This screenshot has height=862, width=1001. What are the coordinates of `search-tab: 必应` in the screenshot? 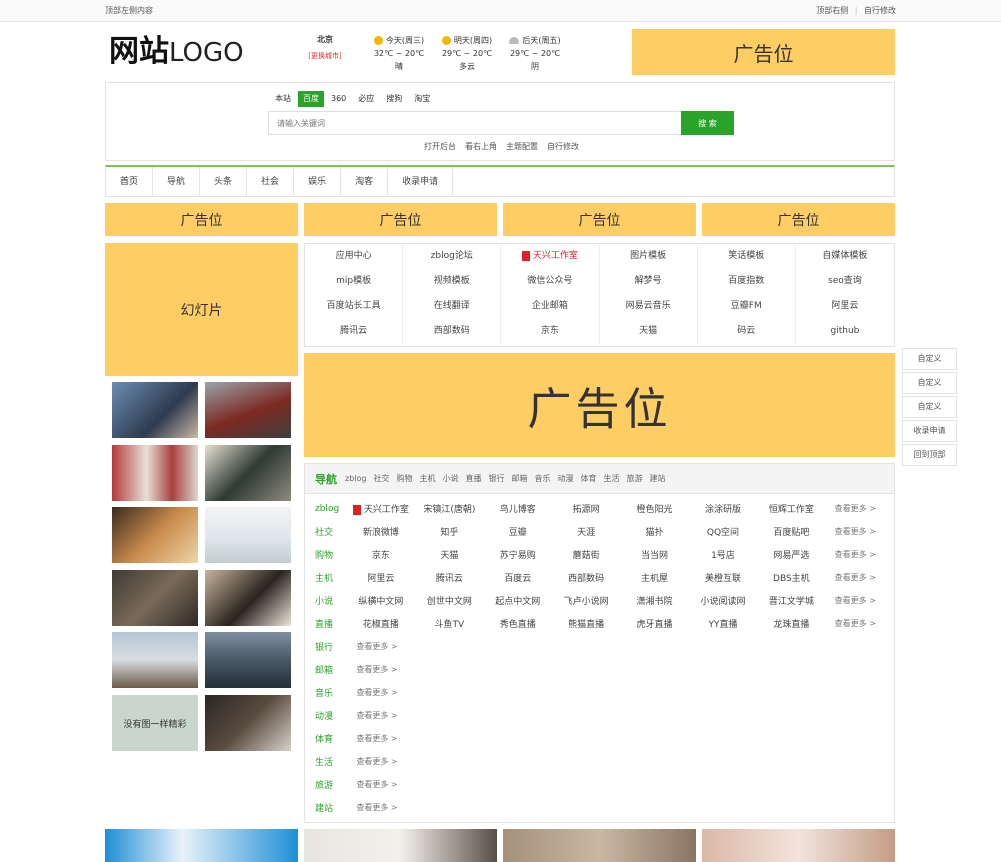 It's located at (366, 99).